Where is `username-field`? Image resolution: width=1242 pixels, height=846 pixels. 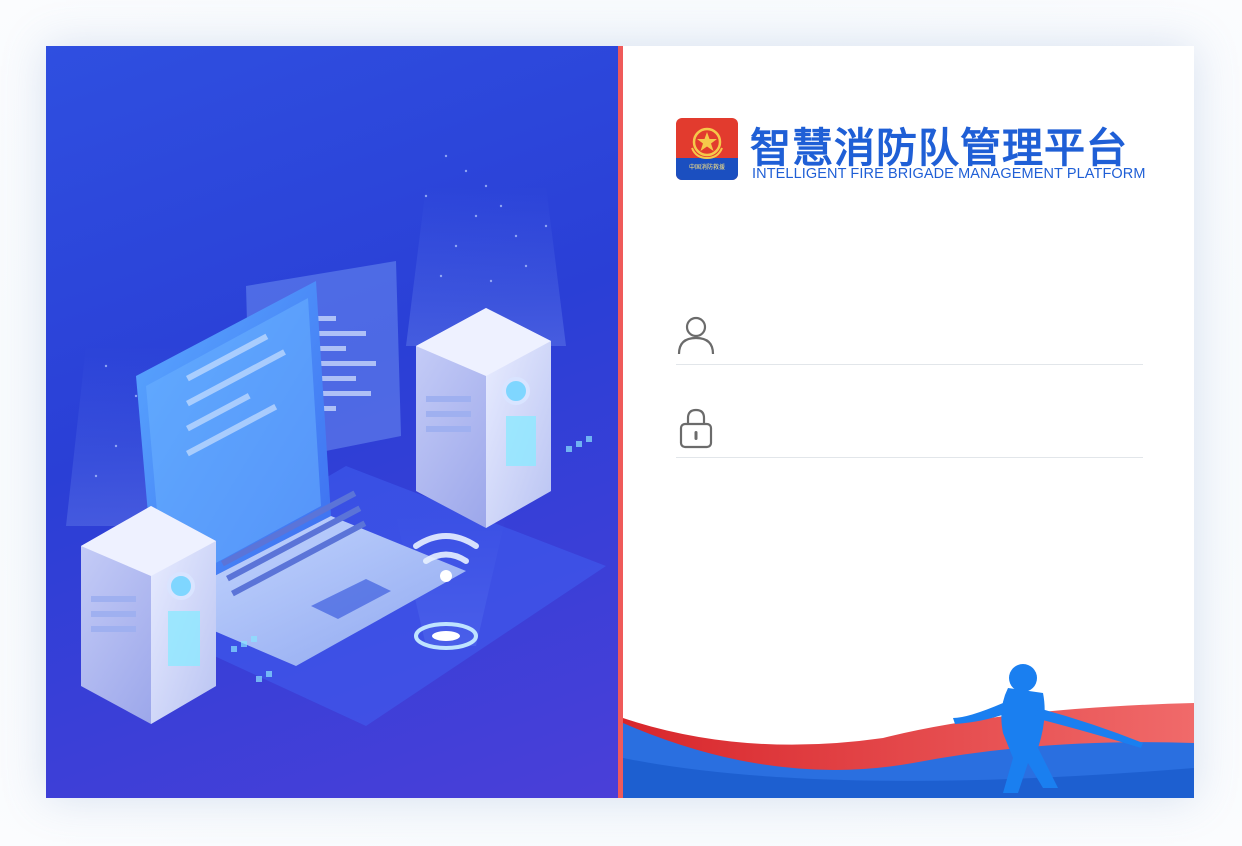 username-field is located at coordinates (909, 336).